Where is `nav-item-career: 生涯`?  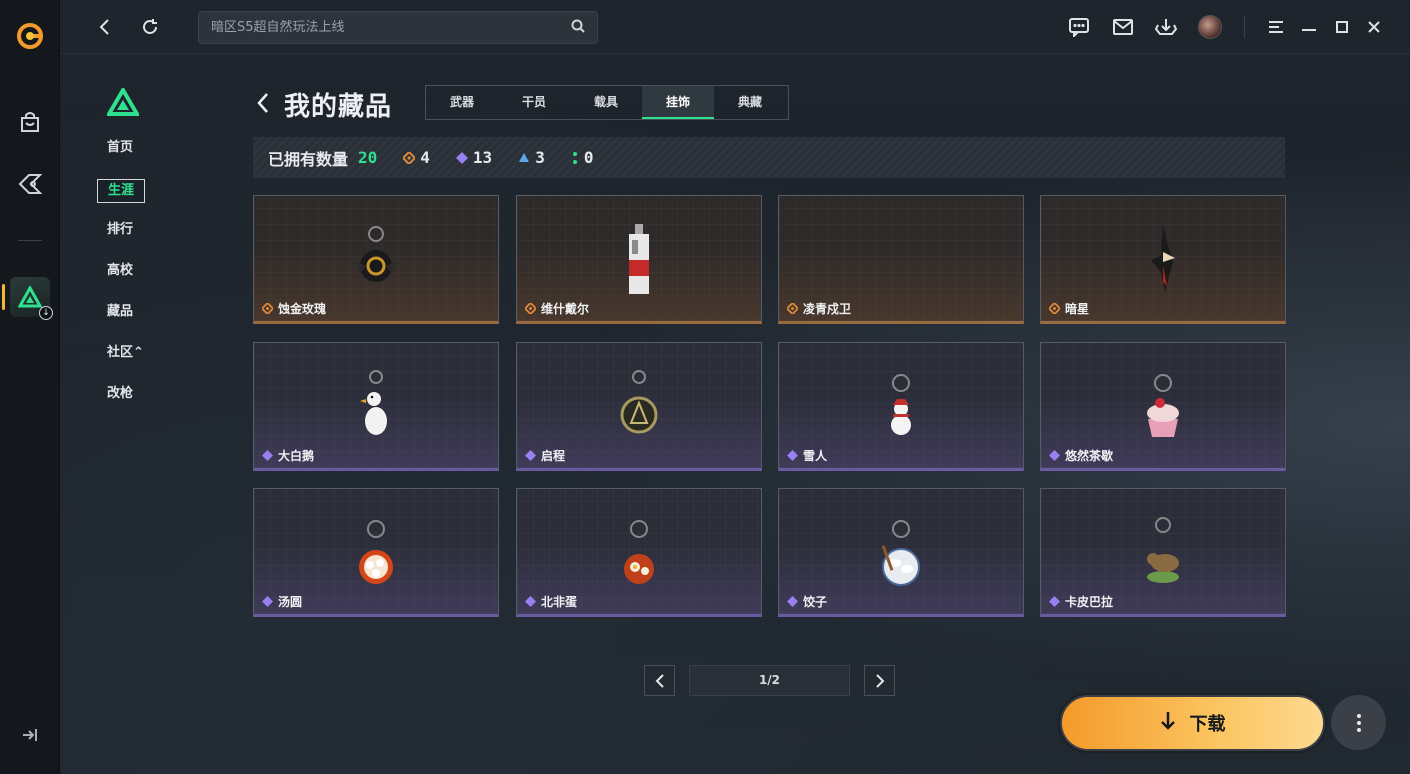
nav-item-career: 生涯 is located at coordinates (146, 199).